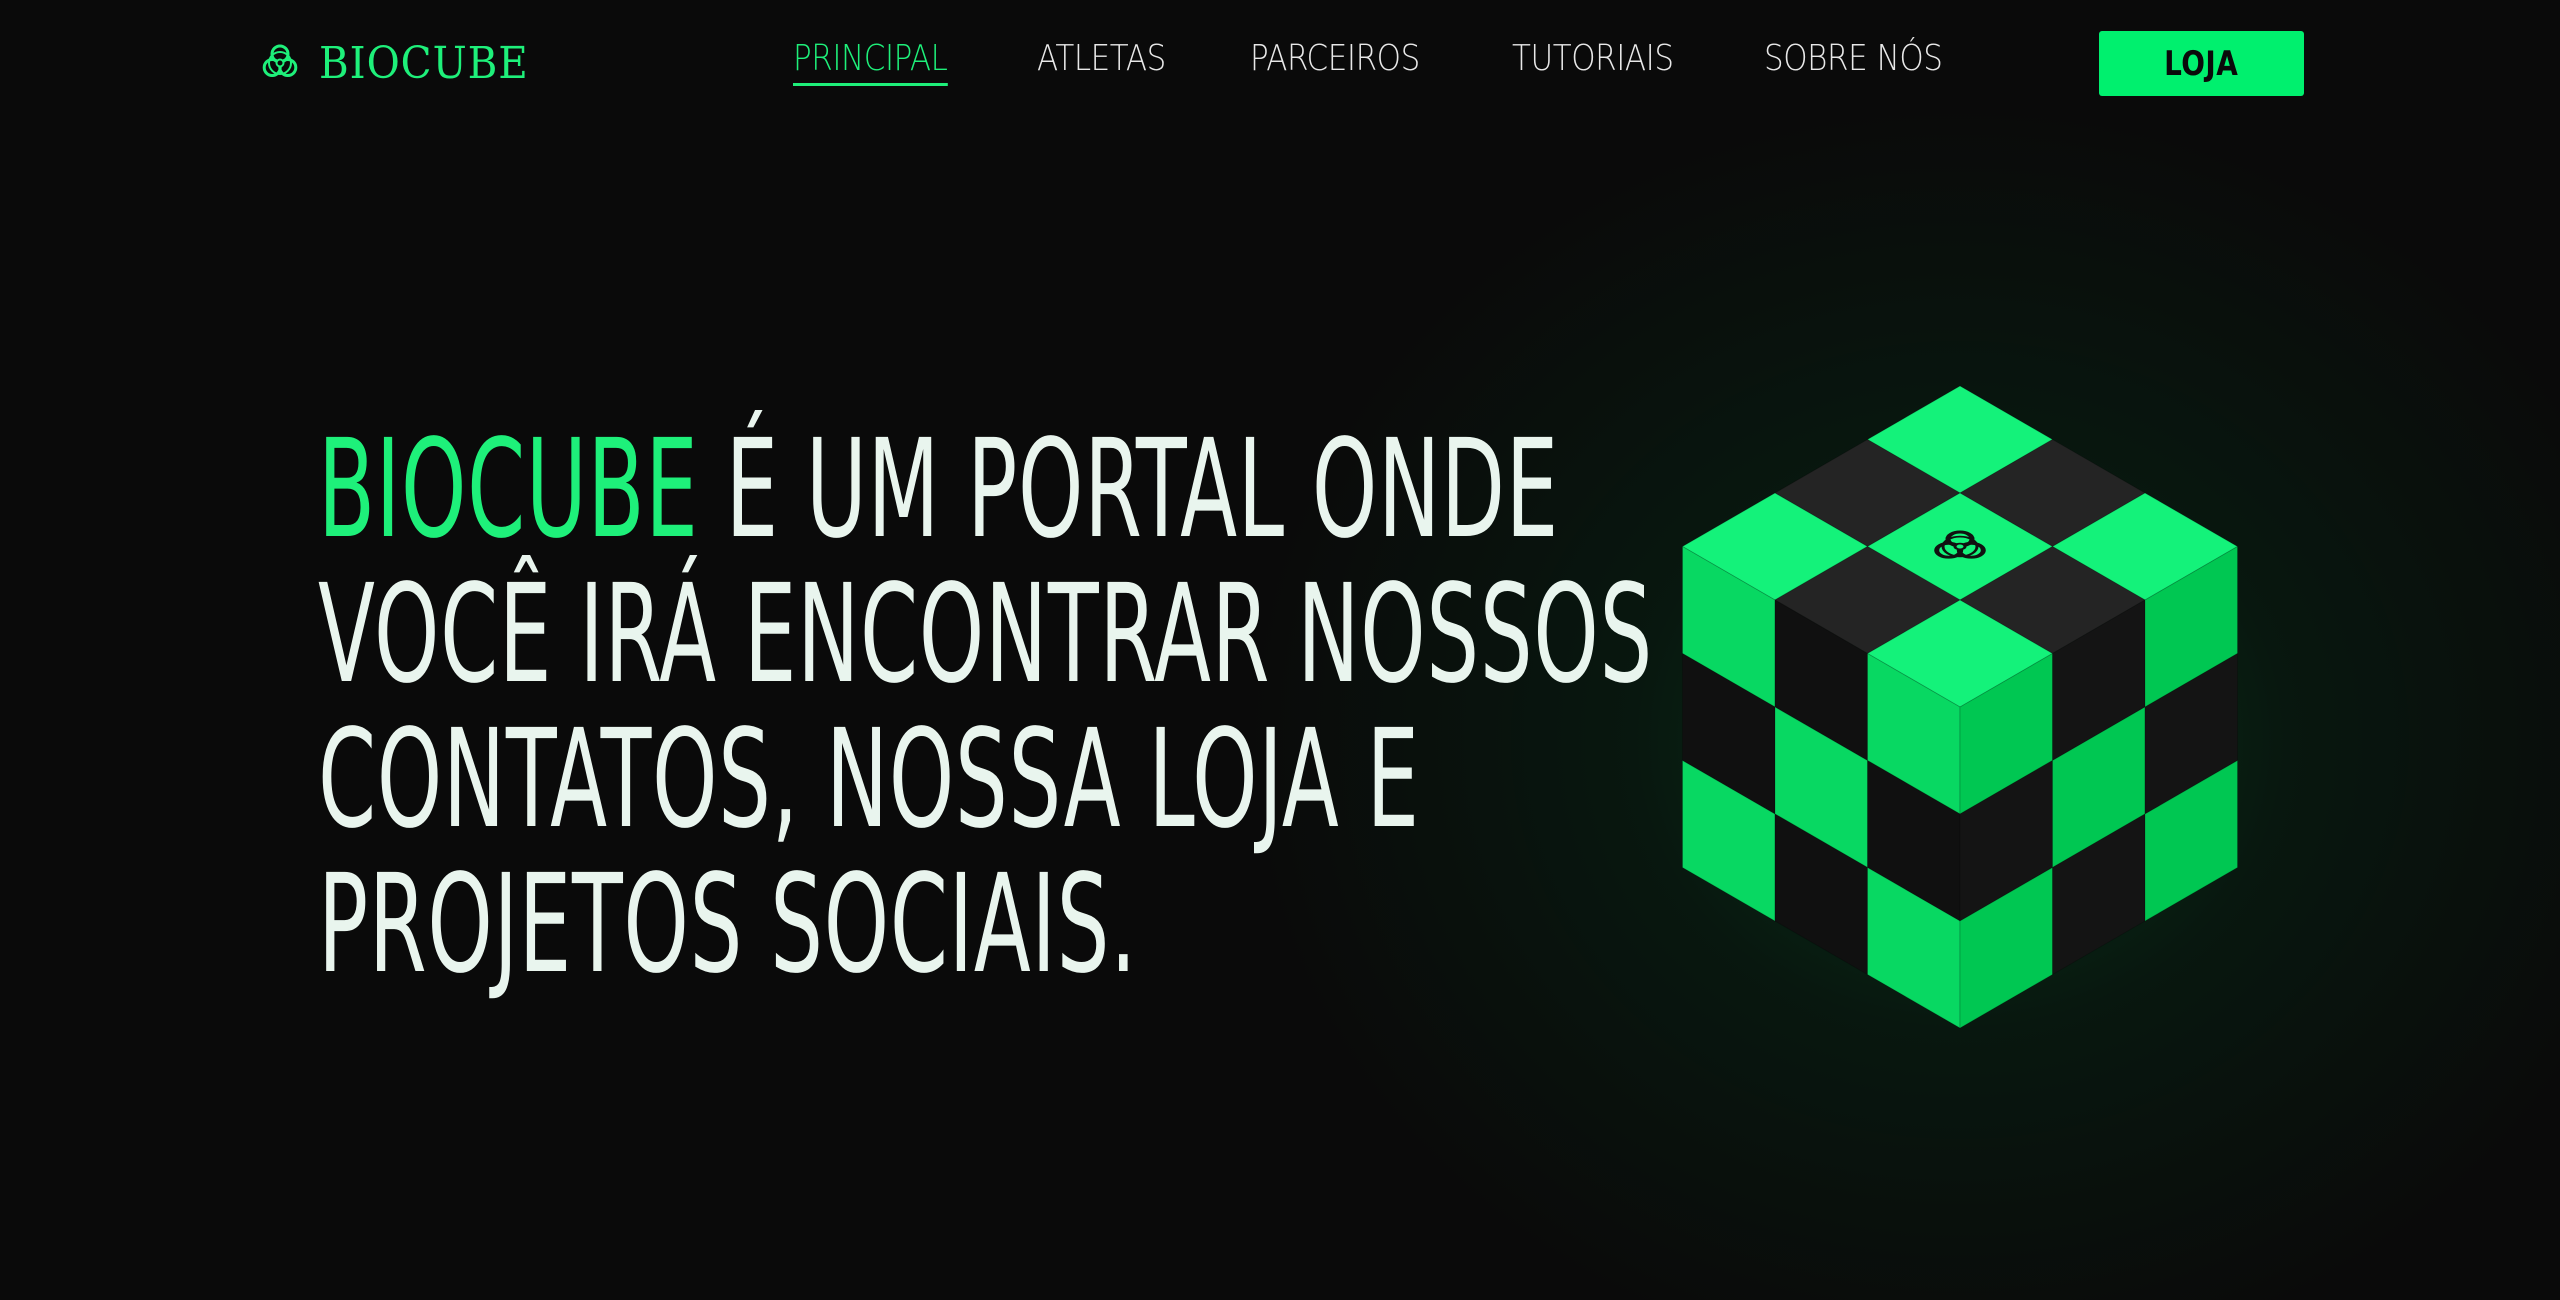 This screenshot has height=1300, width=2560. I want to click on nav-item-principal: PRINCIPAL, so click(870, 62).